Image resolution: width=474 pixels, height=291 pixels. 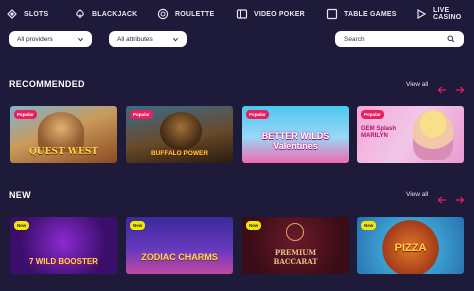 What do you see at coordinates (279, 14) in the screenshot?
I see `nav-label: VIDEO POKER` at bounding box center [279, 14].